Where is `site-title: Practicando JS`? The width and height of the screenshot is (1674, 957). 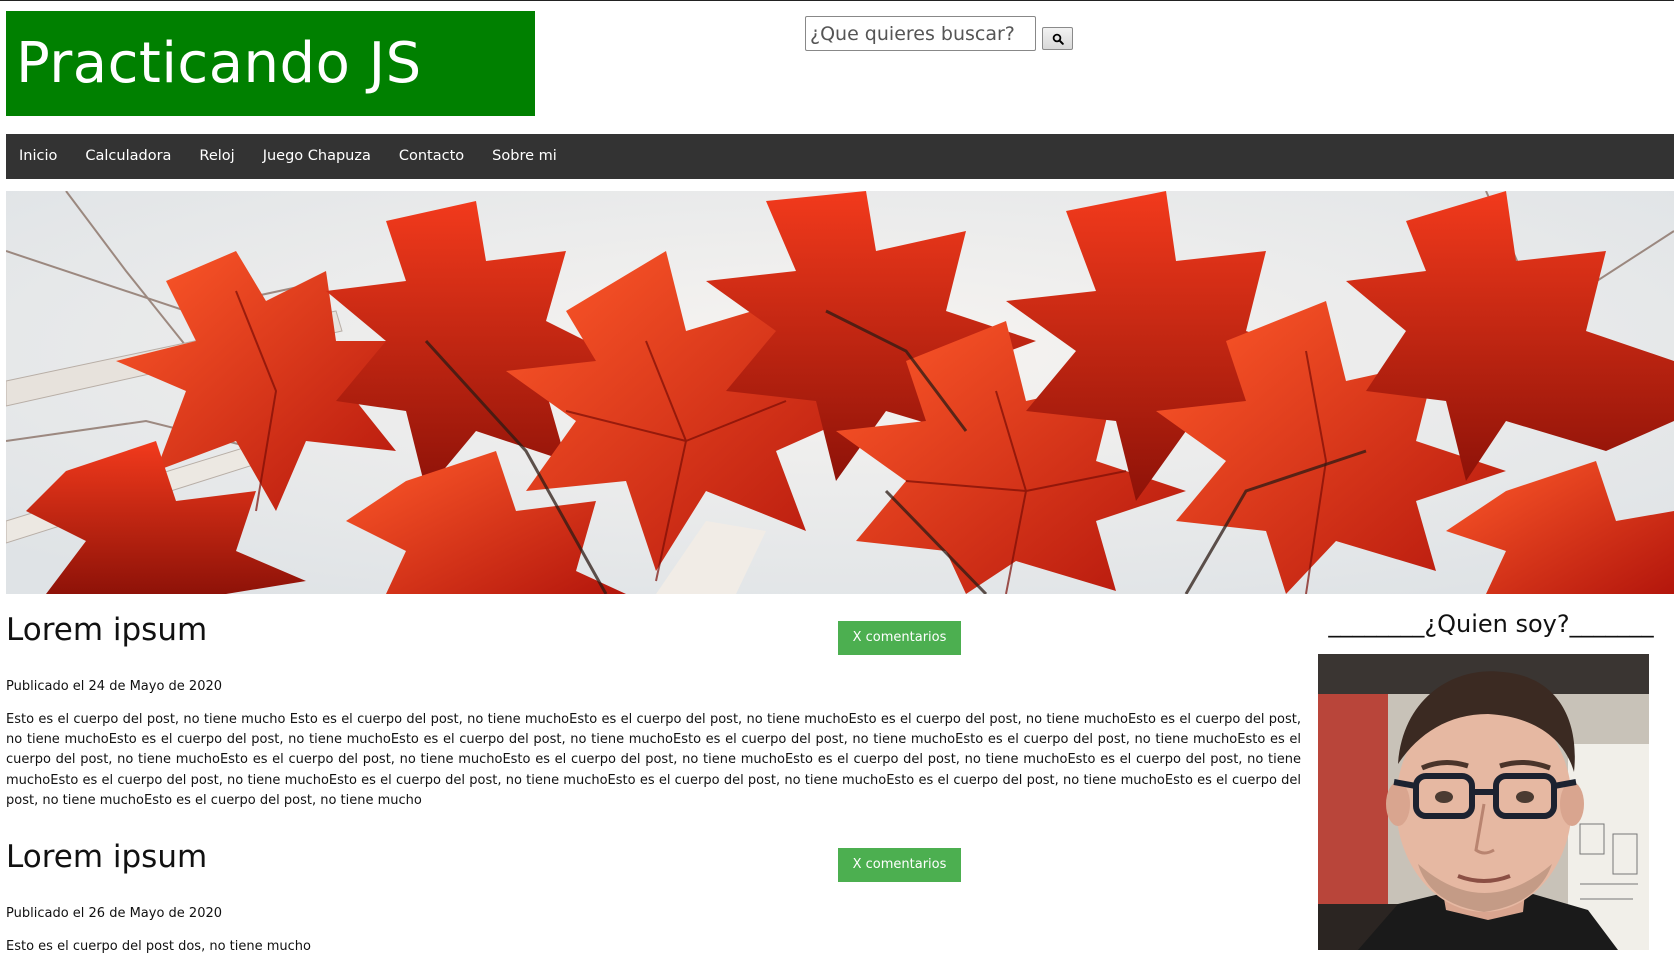 site-title: Practicando JS is located at coordinates (219, 63).